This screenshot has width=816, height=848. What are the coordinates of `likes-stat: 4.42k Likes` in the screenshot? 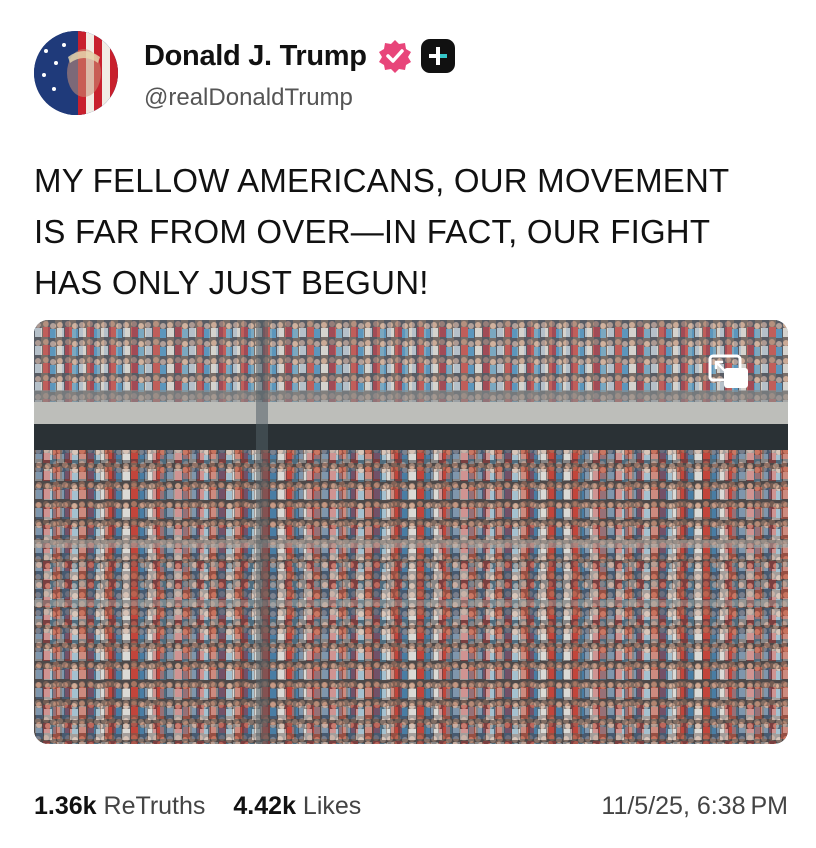 It's located at (297, 806).